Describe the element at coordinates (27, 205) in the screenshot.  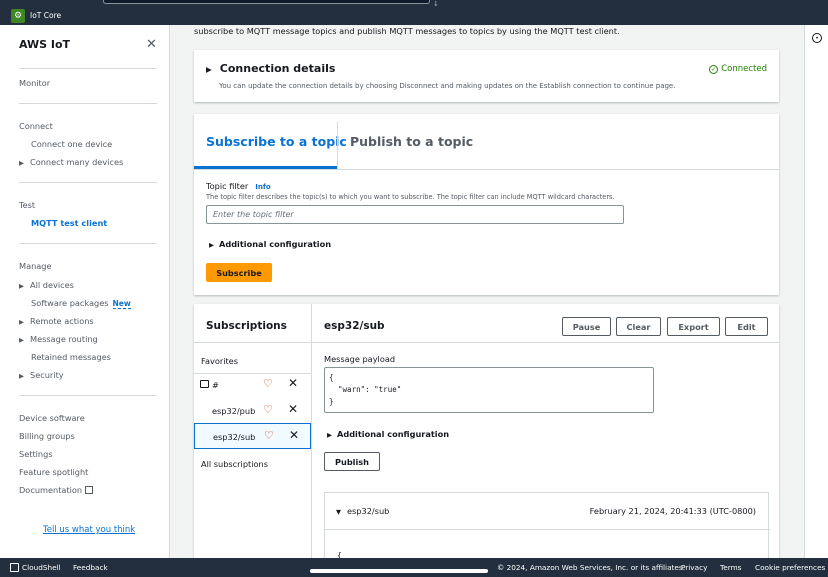
I see `sidebar-section-test: Test` at that location.